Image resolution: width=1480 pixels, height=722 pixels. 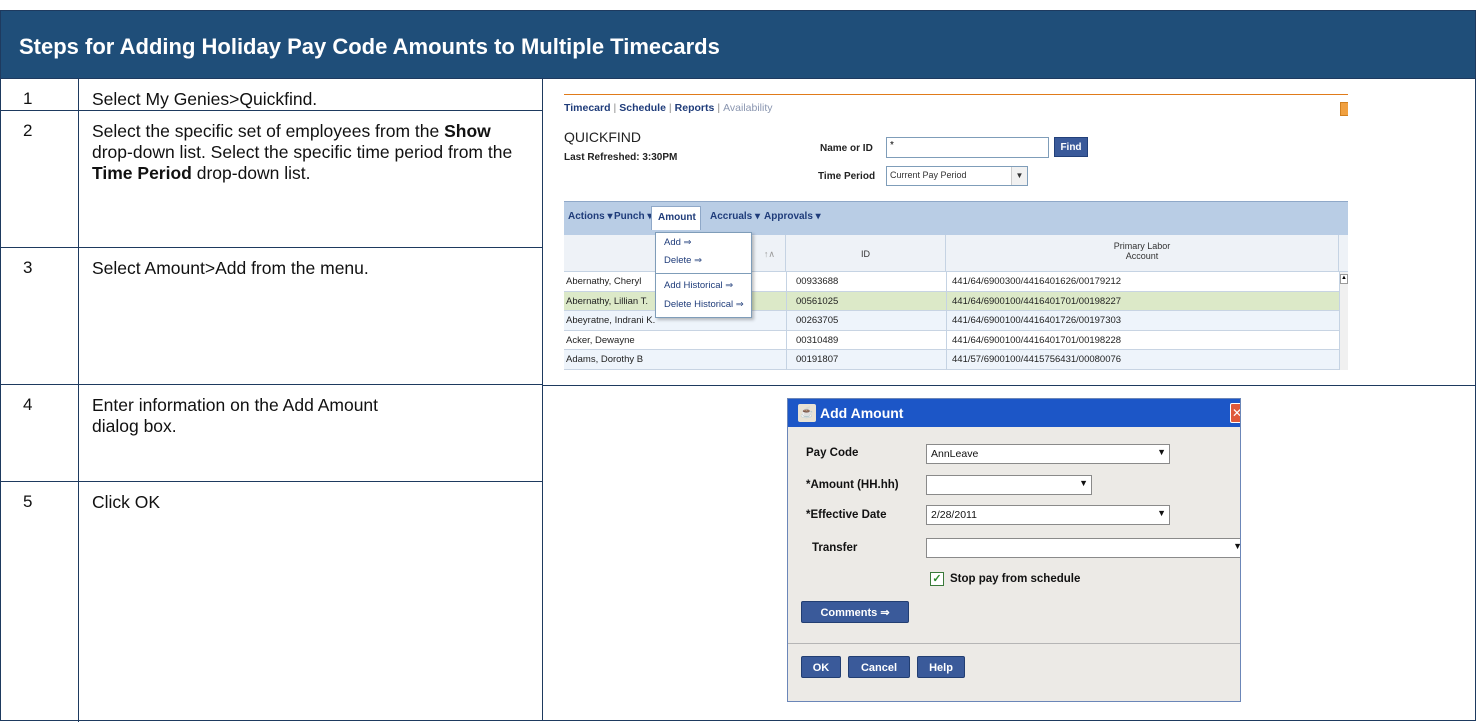 I want to click on effective-date-label: *Effective Date, so click(x=846, y=515).